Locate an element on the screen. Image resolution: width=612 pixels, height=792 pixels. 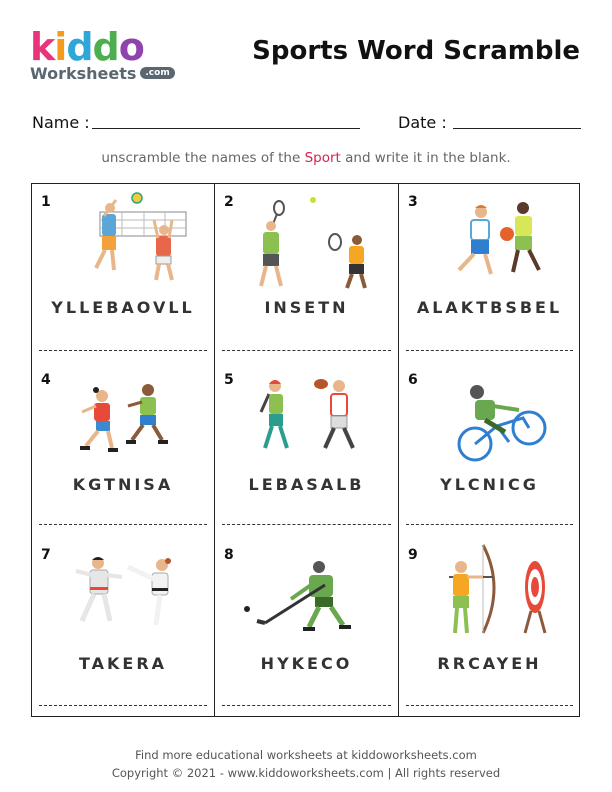
item-number: 7 is located at coordinates (46, 555).